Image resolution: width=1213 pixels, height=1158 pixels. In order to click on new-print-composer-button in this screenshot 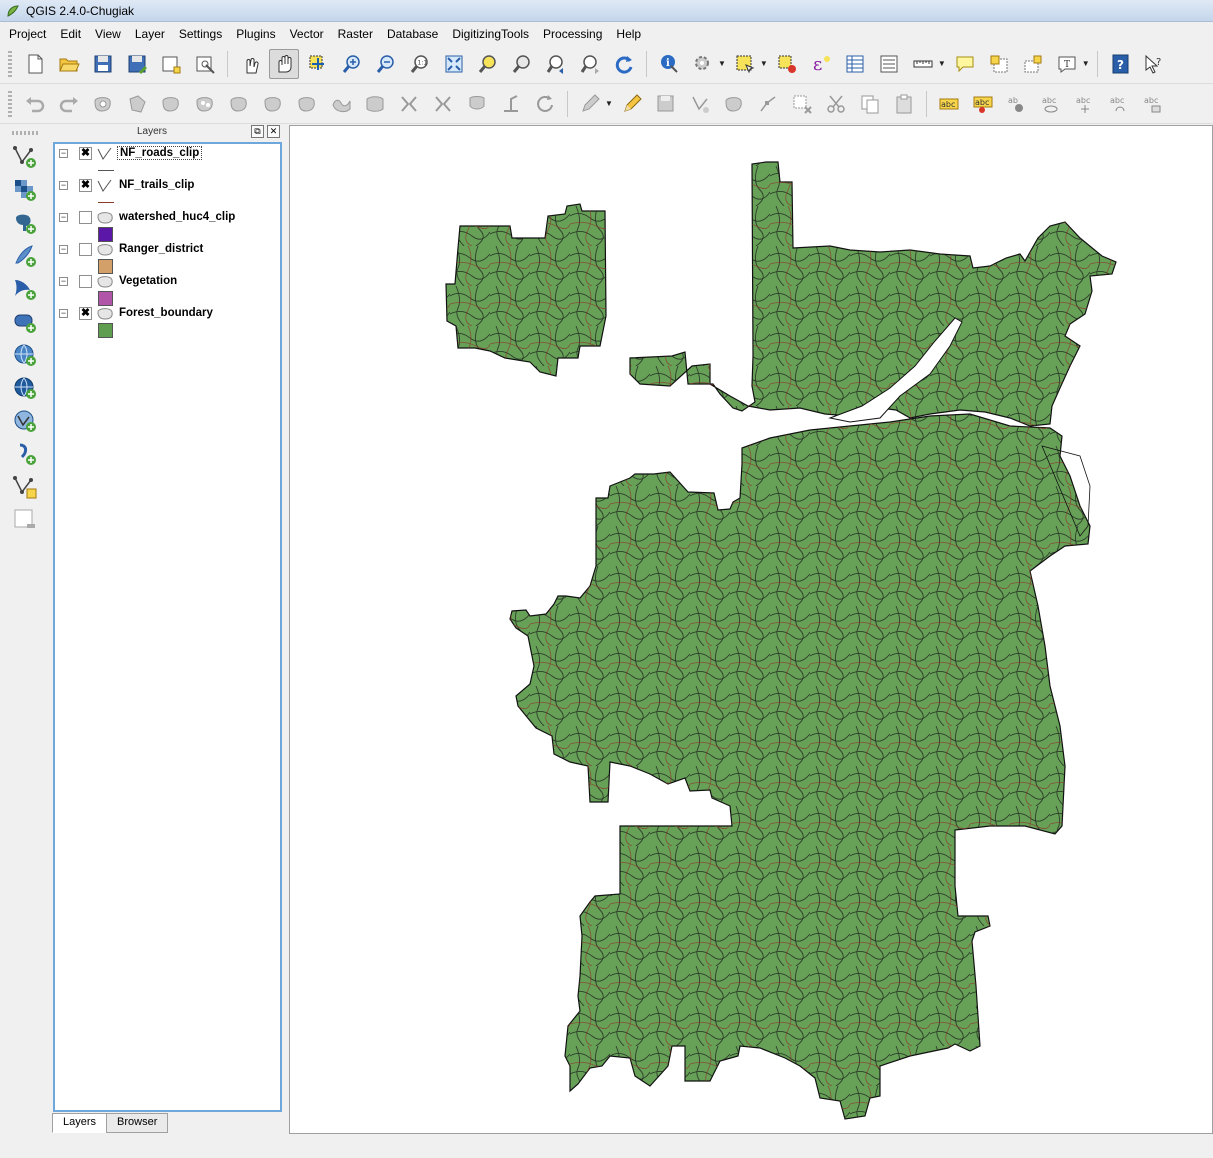, I will do `click(171, 64)`.